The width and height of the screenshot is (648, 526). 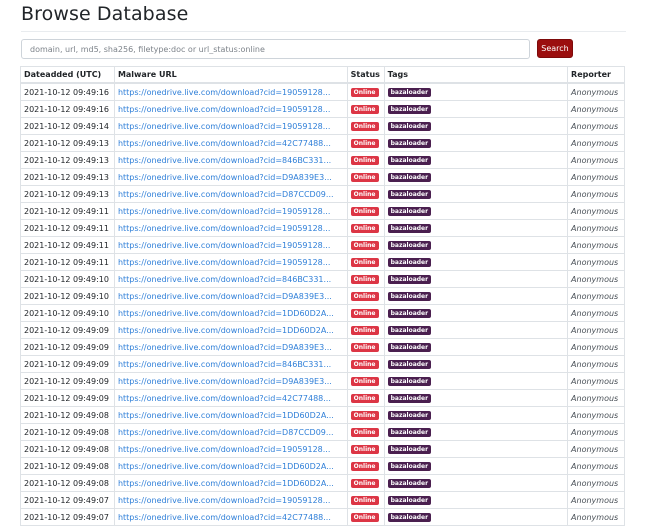 I want to click on date-added-cell: 2021-10-12 09:49:11, so click(x=67, y=245).